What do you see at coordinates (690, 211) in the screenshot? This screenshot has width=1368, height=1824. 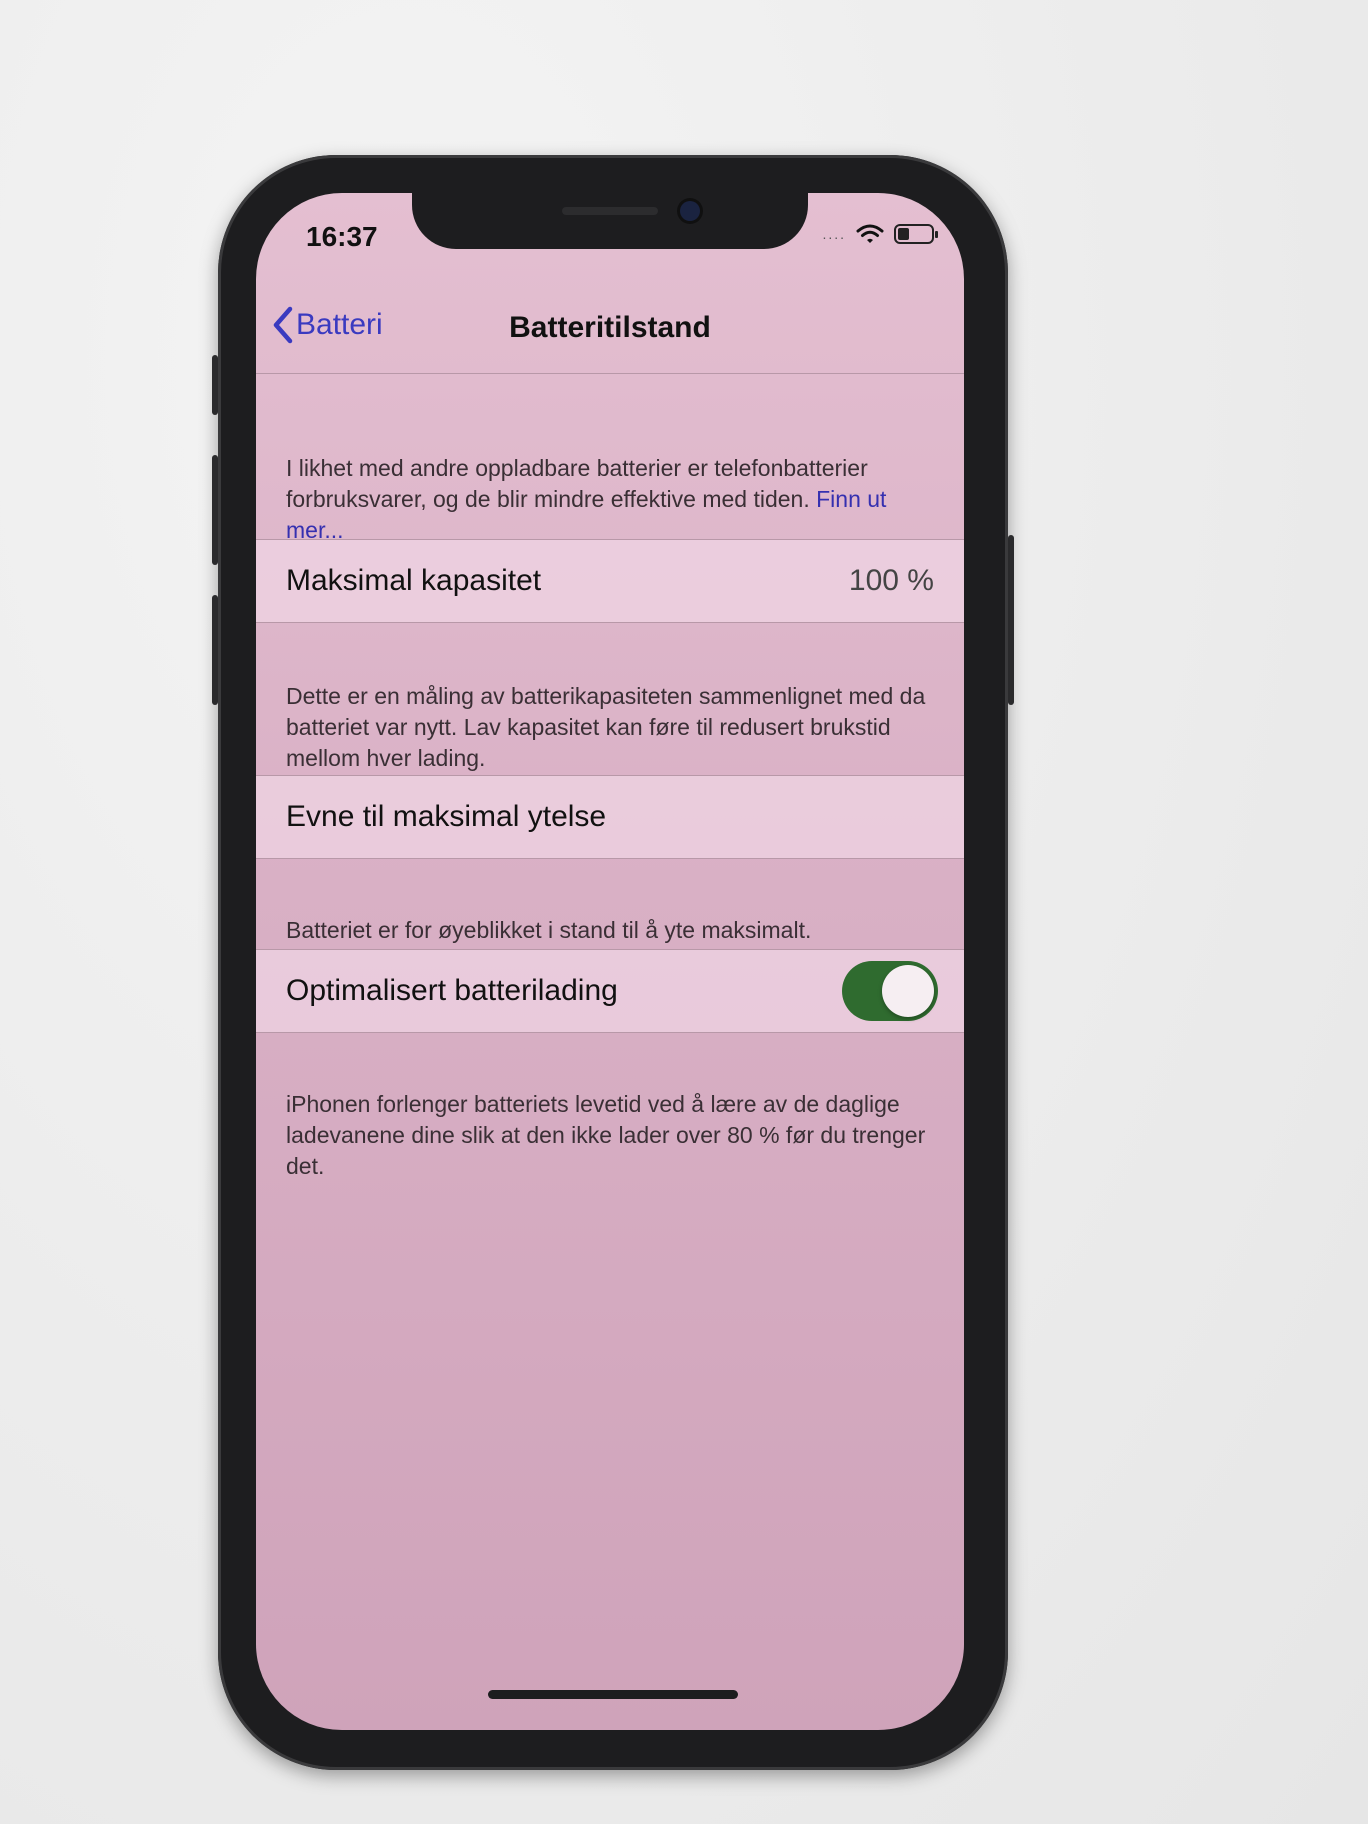 I see `front-camera` at bounding box center [690, 211].